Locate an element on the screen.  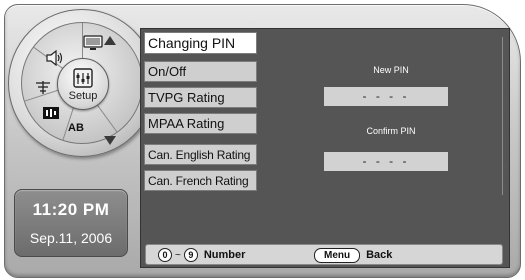
screen-divider is located at coordinates (502, 116).